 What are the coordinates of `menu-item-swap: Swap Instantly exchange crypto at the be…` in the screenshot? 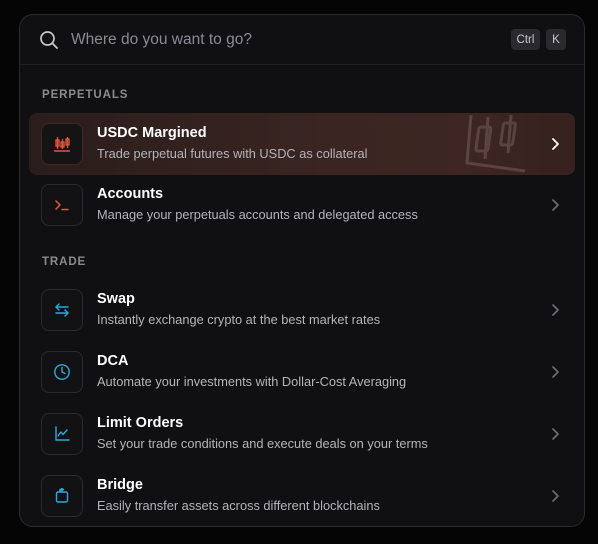 It's located at (302, 310).